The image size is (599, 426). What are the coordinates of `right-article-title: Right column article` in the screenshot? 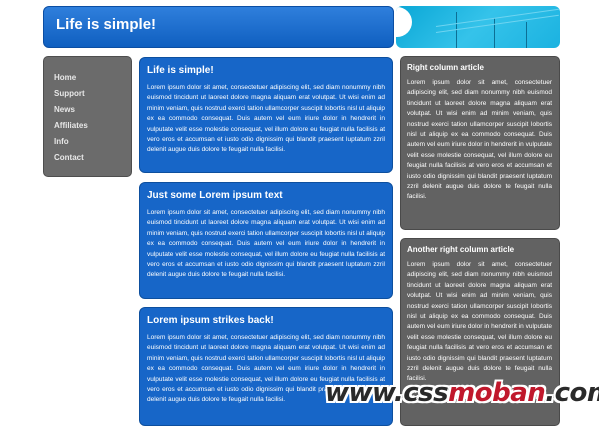 It's located at (445, 67).